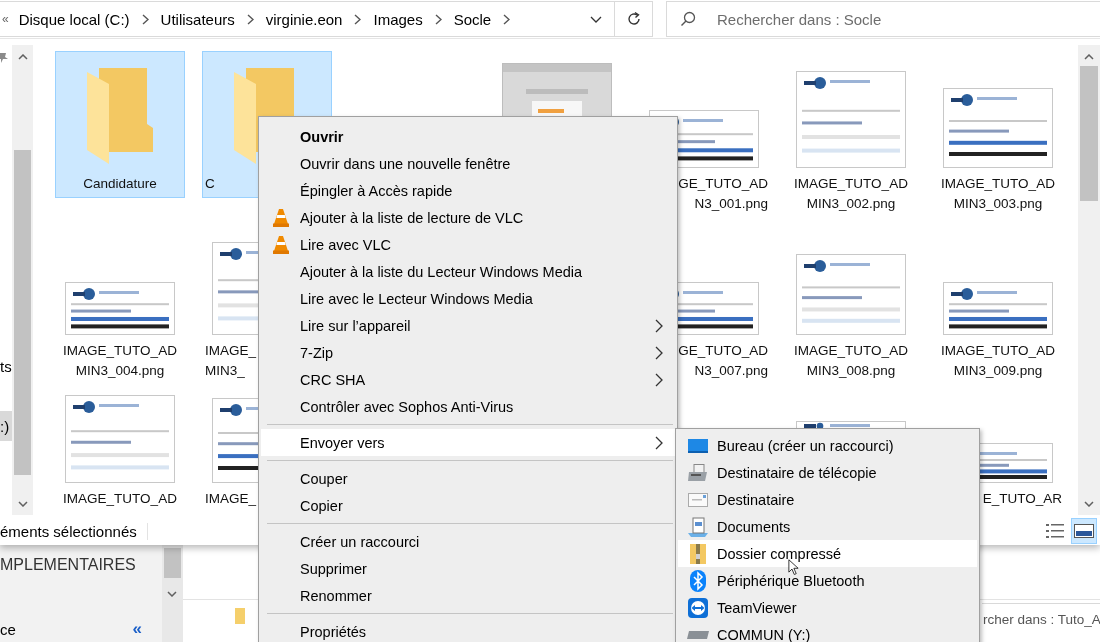 The image size is (1100, 642). I want to click on file-name: C, so click(209, 184).